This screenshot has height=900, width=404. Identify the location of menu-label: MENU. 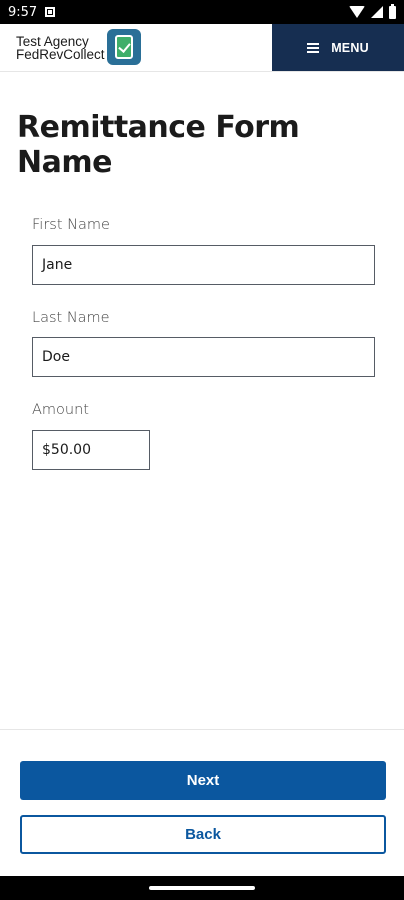
(350, 47).